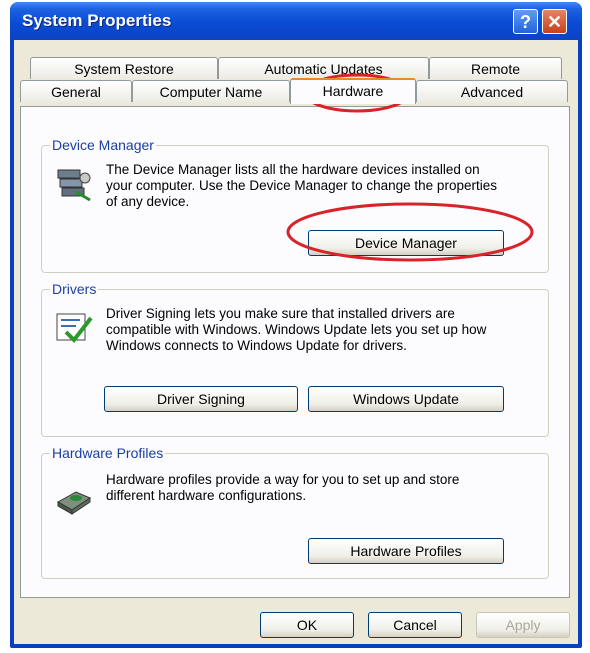 The height and width of the screenshot is (653, 590). What do you see at coordinates (410, 232) in the screenshot?
I see `device-manager-highlight-circle` at bounding box center [410, 232].